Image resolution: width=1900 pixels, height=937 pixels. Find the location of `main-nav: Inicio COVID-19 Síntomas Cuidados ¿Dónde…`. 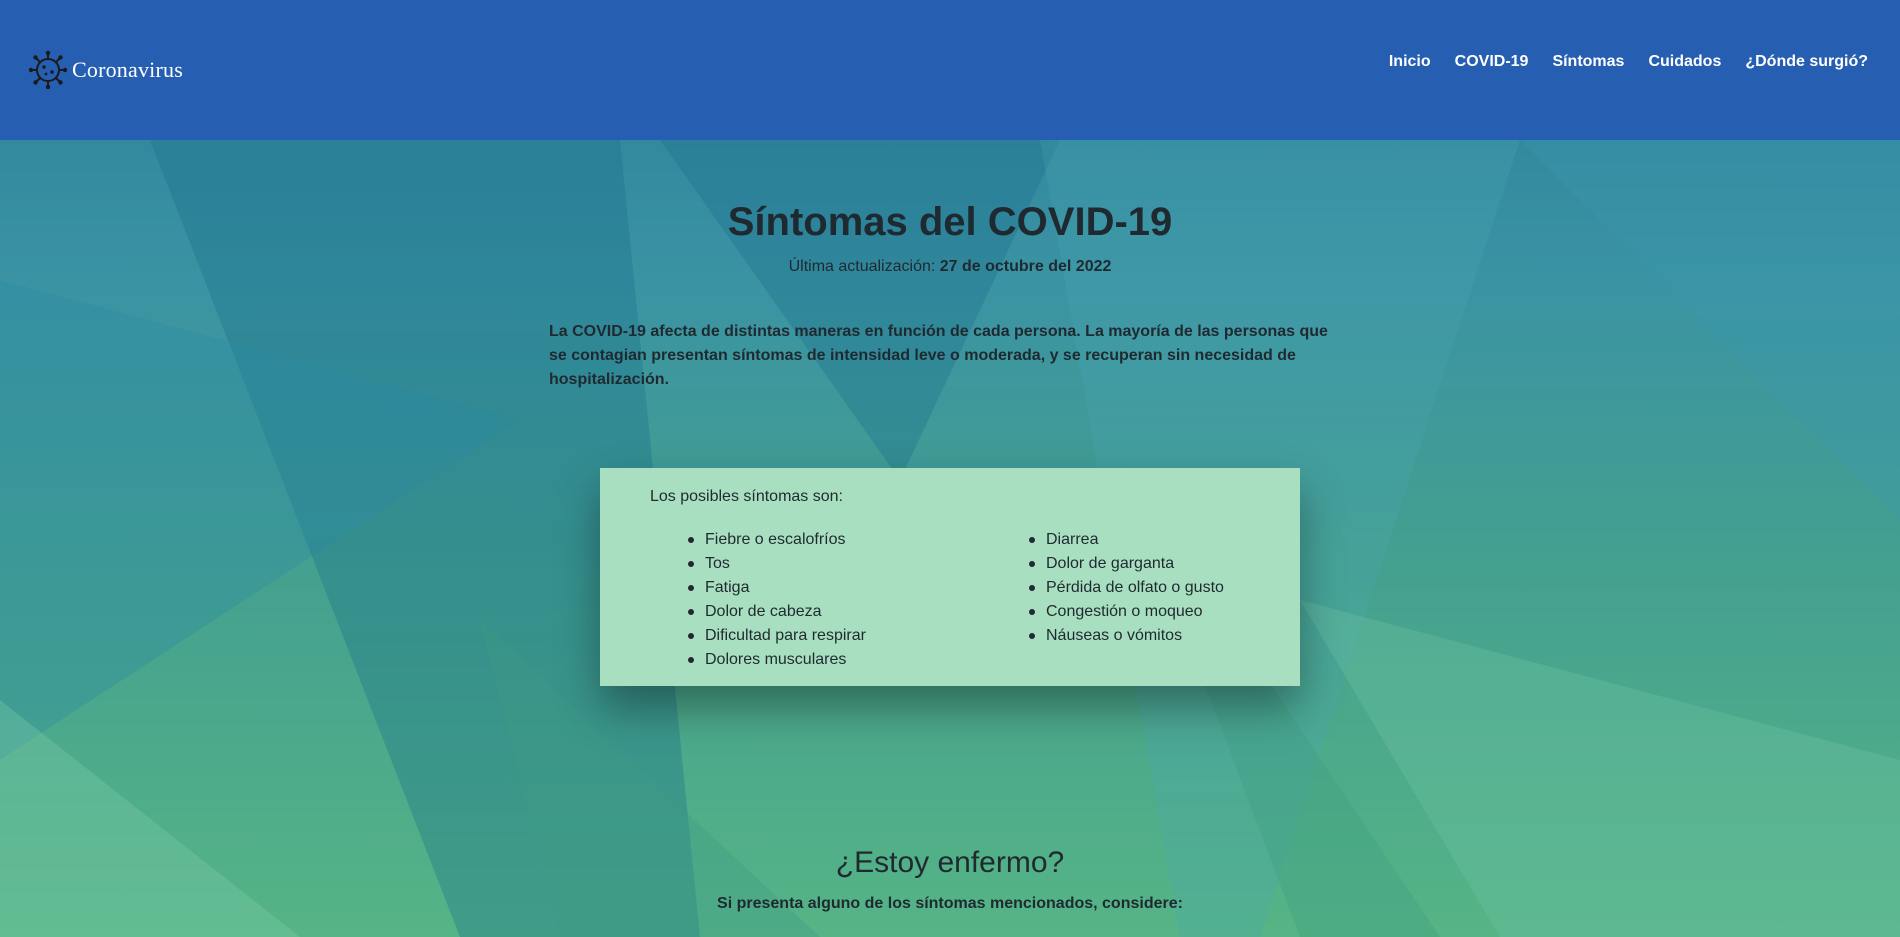

main-nav: Inicio COVID-19 Síntomas Cuidados ¿Dónde… is located at coordinates (1628, 62).